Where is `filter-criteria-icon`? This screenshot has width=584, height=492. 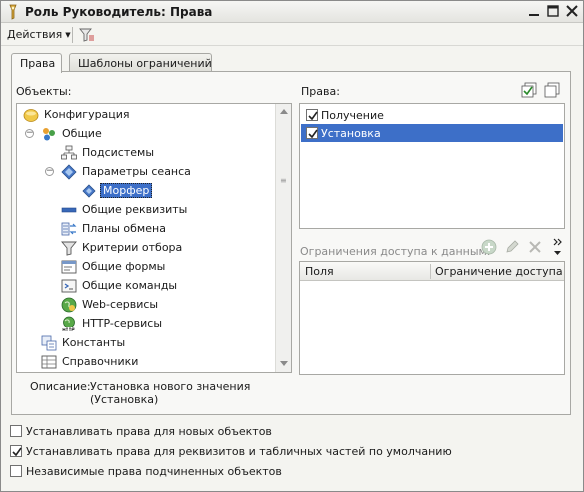
filter-criteria-icon is located at coordinates (69, 248).